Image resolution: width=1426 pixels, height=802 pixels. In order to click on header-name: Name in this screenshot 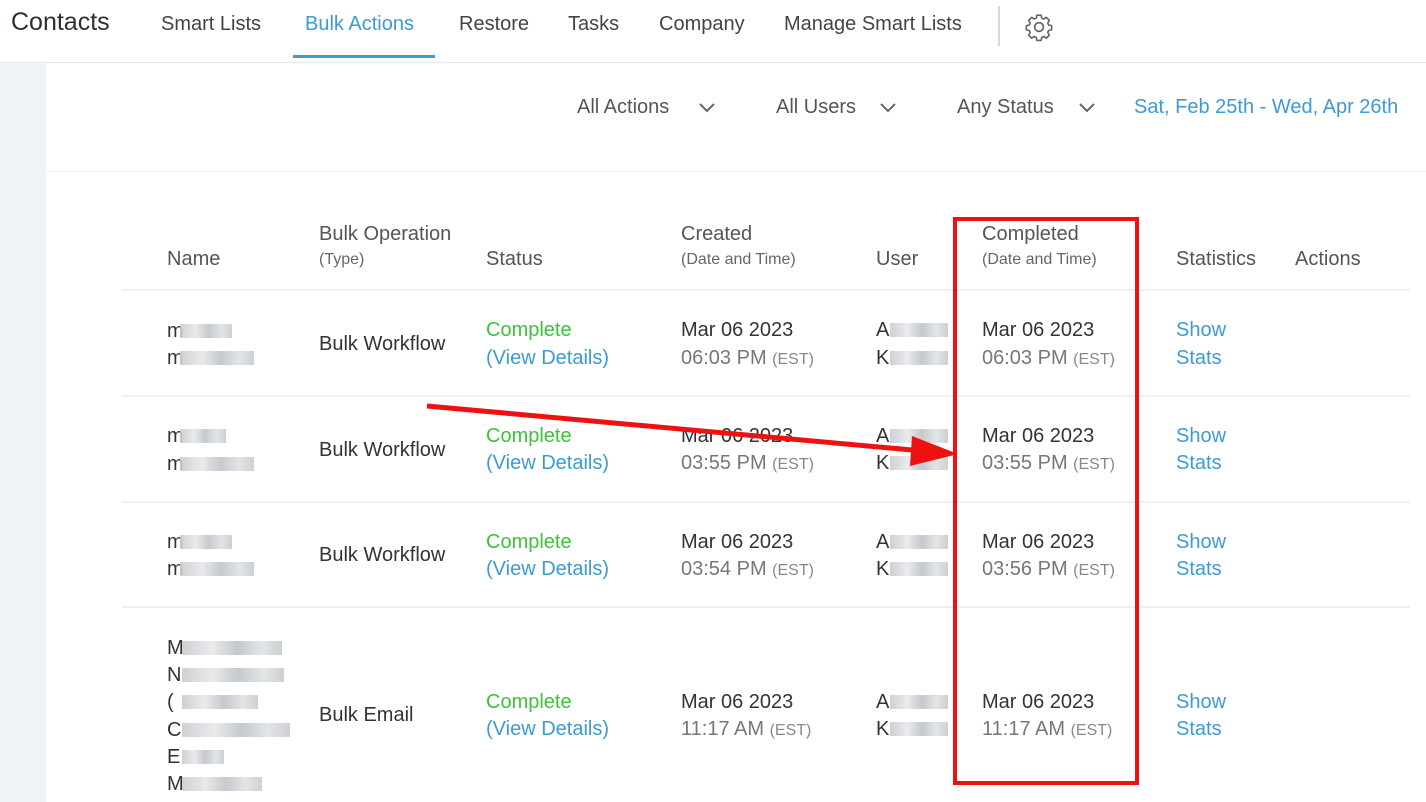, I will do `click(193, 259)`.